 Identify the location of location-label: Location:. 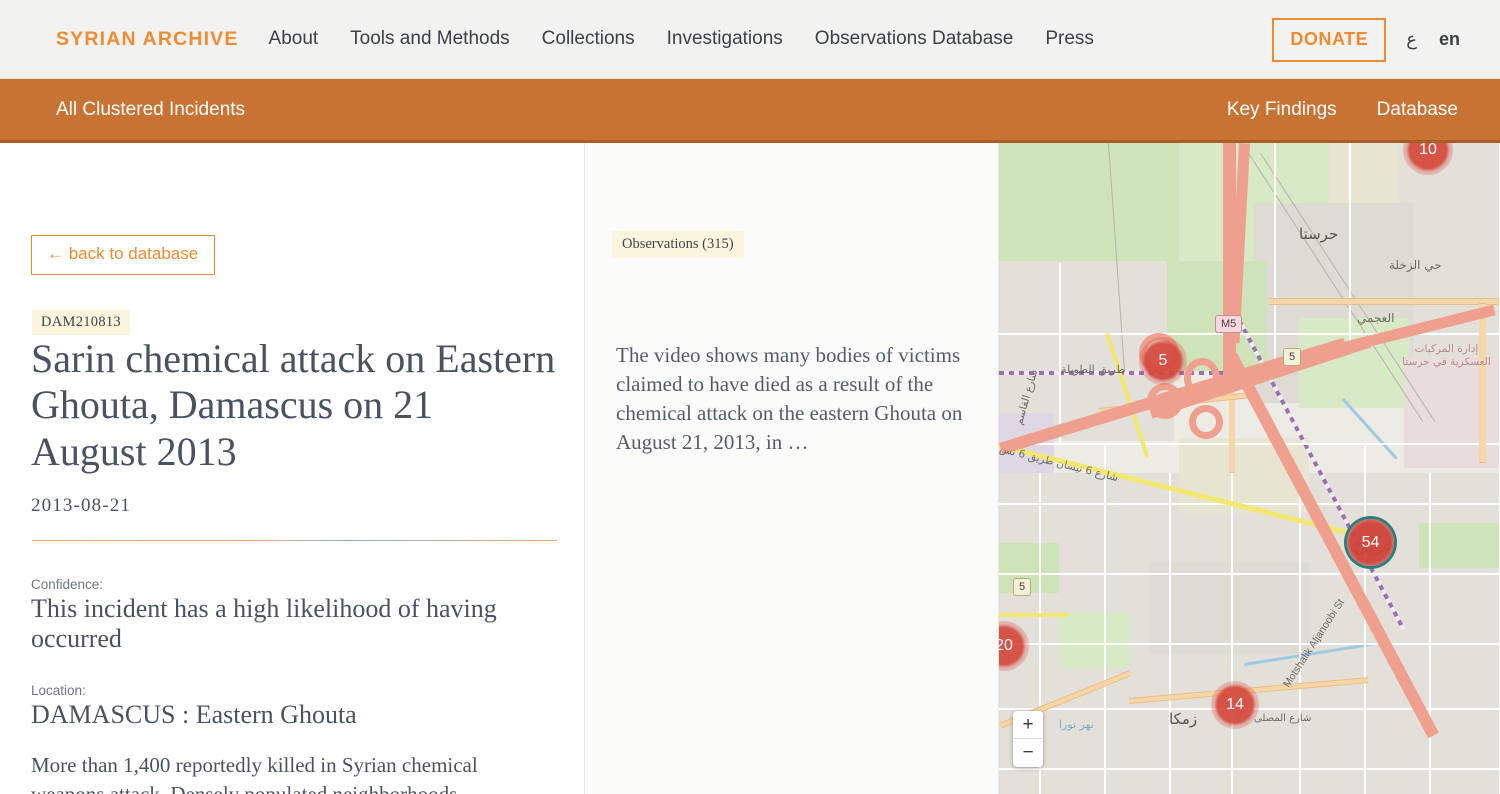
(58, 690).